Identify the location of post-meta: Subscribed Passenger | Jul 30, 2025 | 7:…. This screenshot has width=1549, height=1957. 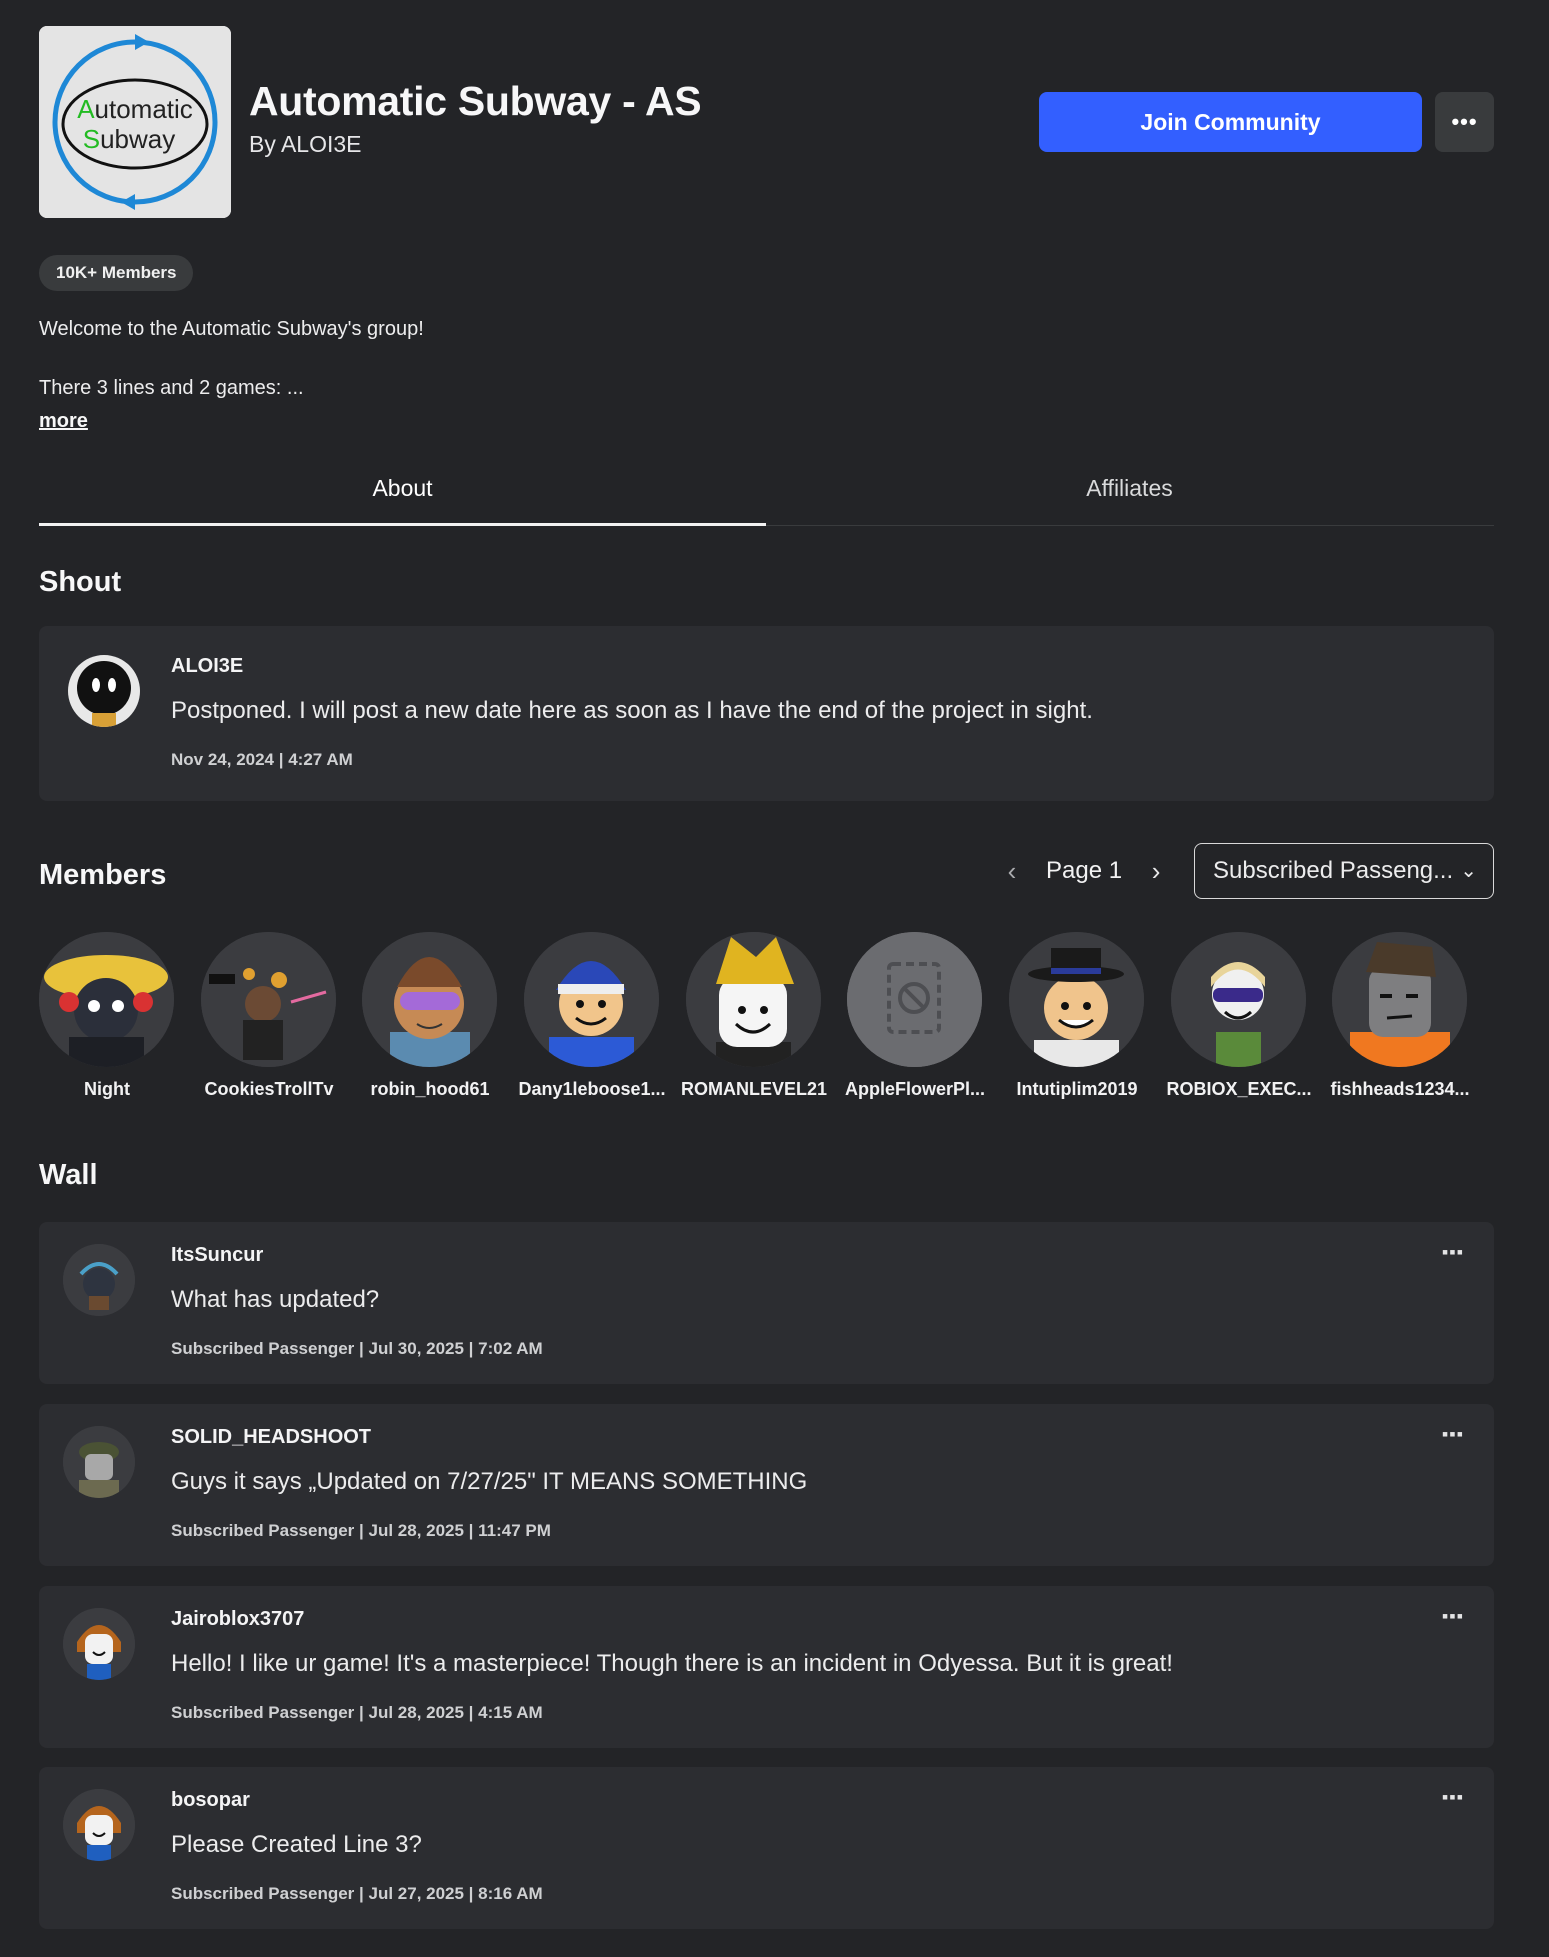
(357, 1348).